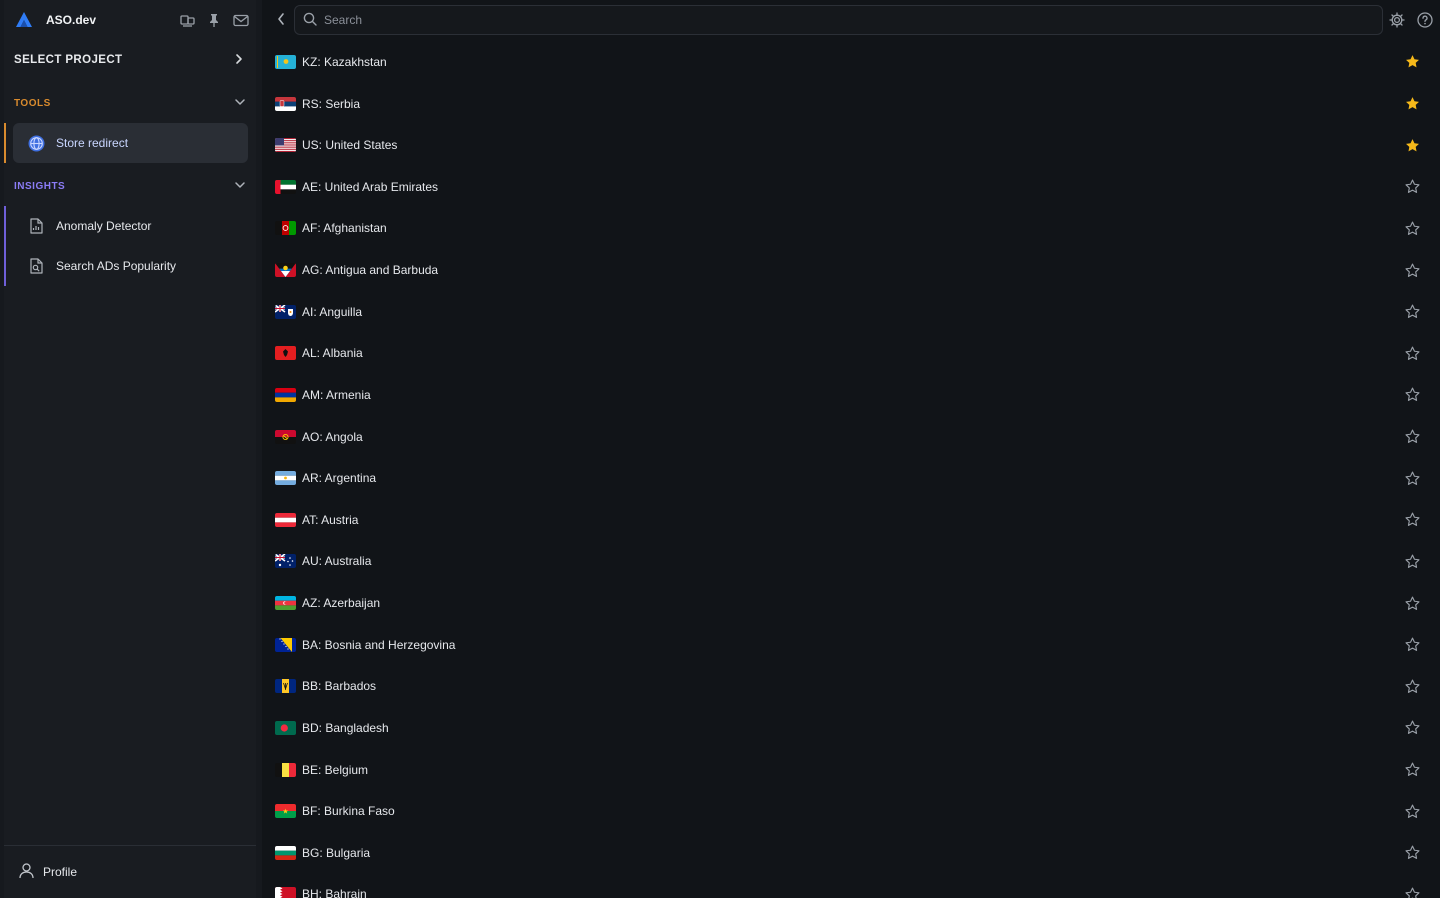  Describe the element at coordinates (379, 644) in the screenshot. I see `country-label: BA: Bosnia and Herzegovina` at that location.